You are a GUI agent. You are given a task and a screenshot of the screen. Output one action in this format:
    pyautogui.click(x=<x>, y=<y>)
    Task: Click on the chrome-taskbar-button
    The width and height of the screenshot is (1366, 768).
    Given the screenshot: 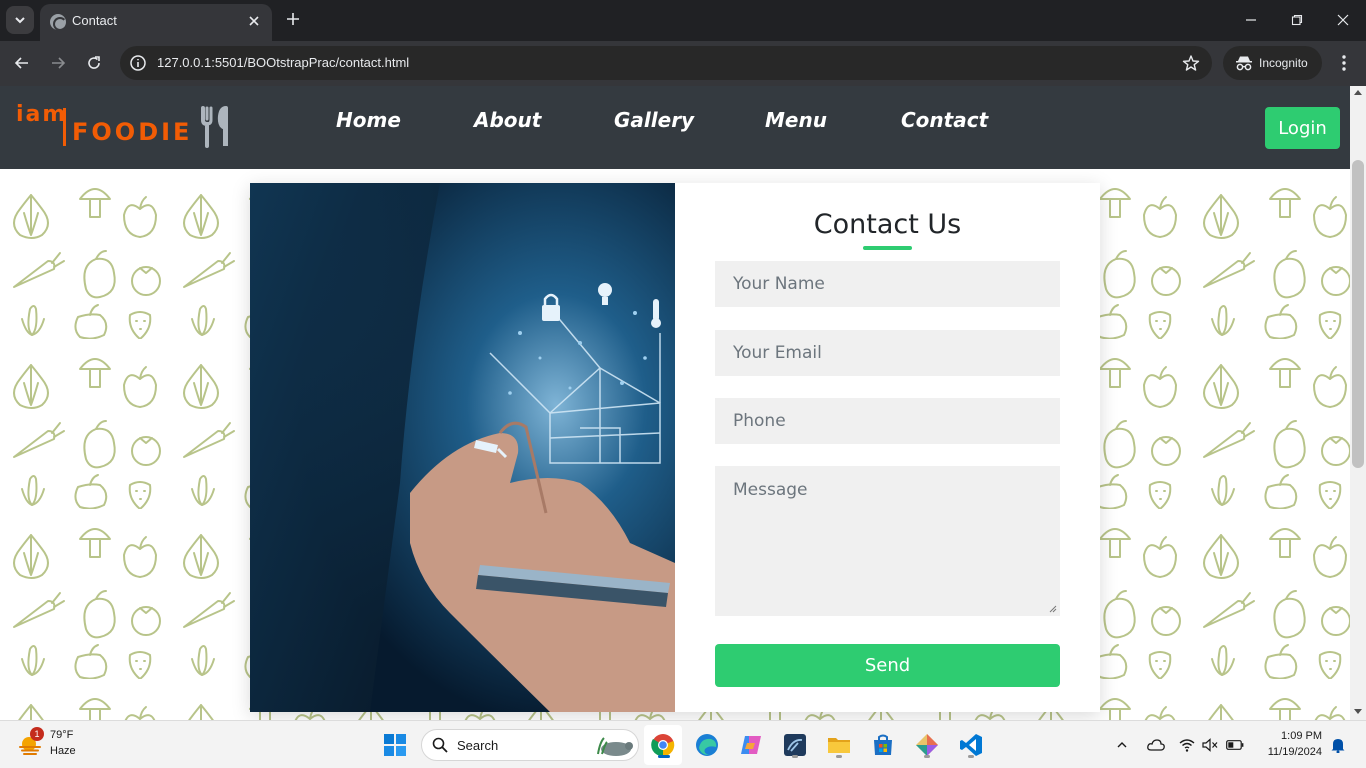 What is the action you would take?
    pyautogui.click(x=663, y=745)
    